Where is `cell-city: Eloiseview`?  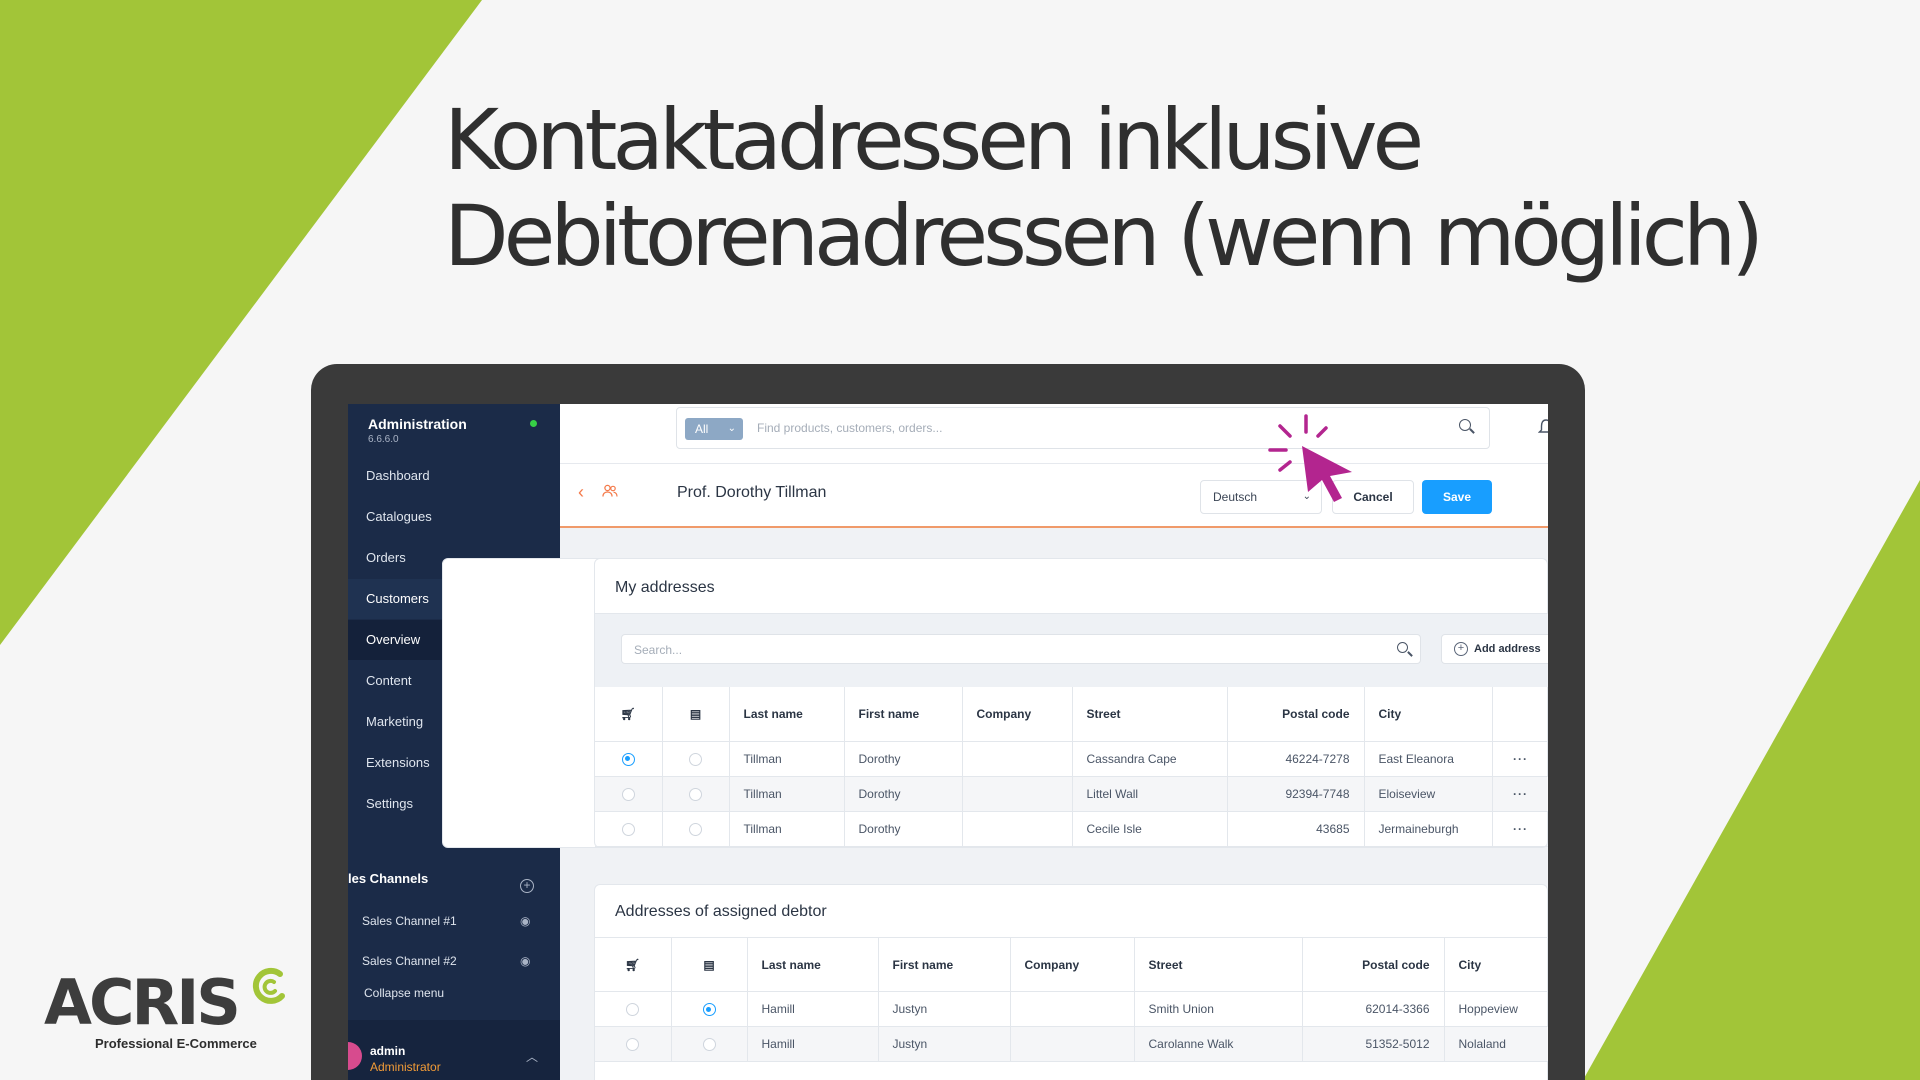 cell-city: Eloiseview is located at coordinates (1428, 794).